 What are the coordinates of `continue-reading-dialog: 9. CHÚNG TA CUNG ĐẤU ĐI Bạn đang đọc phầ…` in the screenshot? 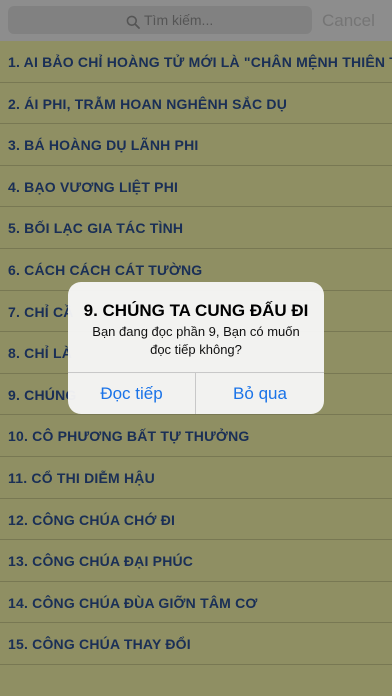 It's located at (196, 348).